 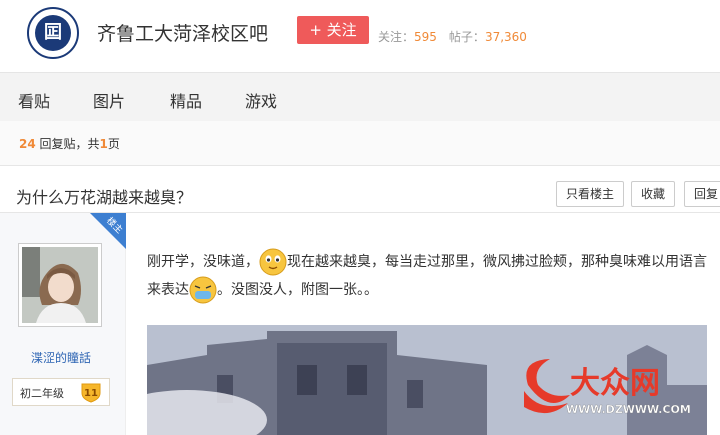 What do you see at coordinates (34, 100) in the screenshot?
I see `tab-posts: 看贴` at bounding box center [34, 100].